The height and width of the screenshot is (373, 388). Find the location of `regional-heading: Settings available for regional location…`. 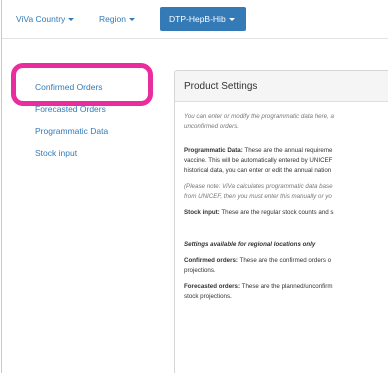

regional-heading: Settings available for regional location… is located at coordinates (250, 244).